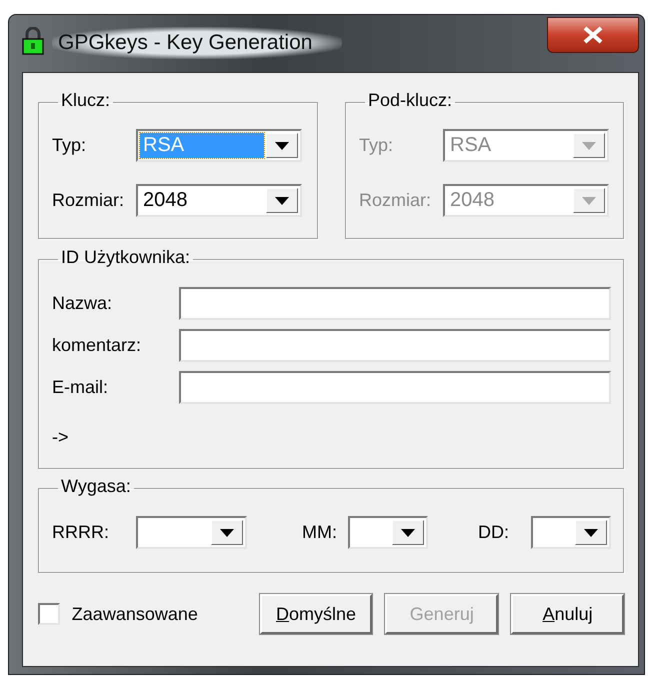  Describe the element at coordinates (83, 303) in the screenshot. I see `field-label: Nazwa:` at that location.